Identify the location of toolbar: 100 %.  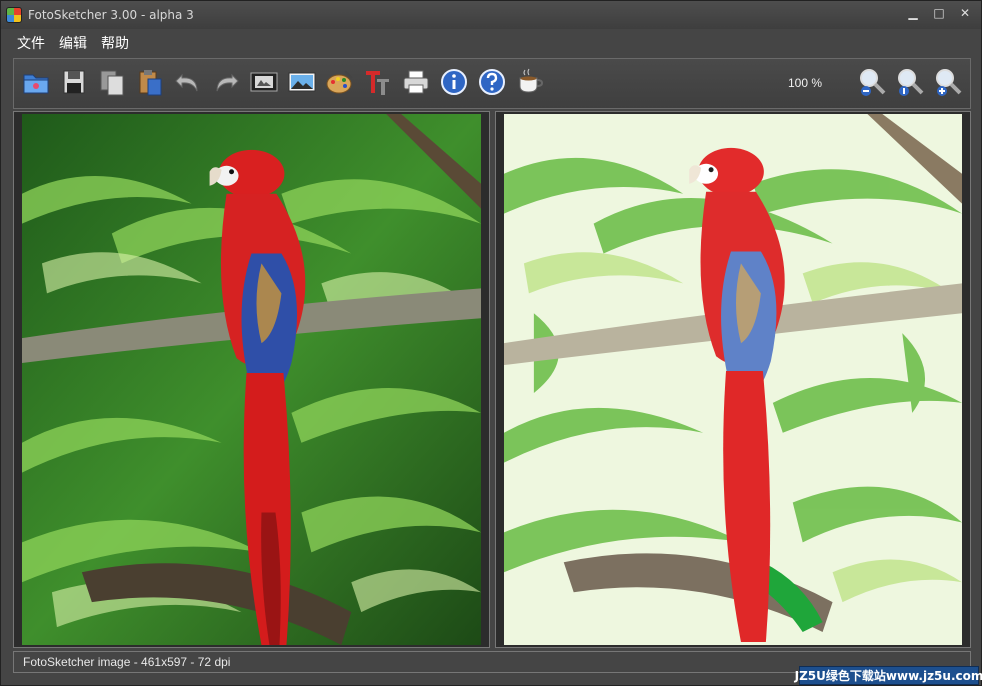
(492, 83).